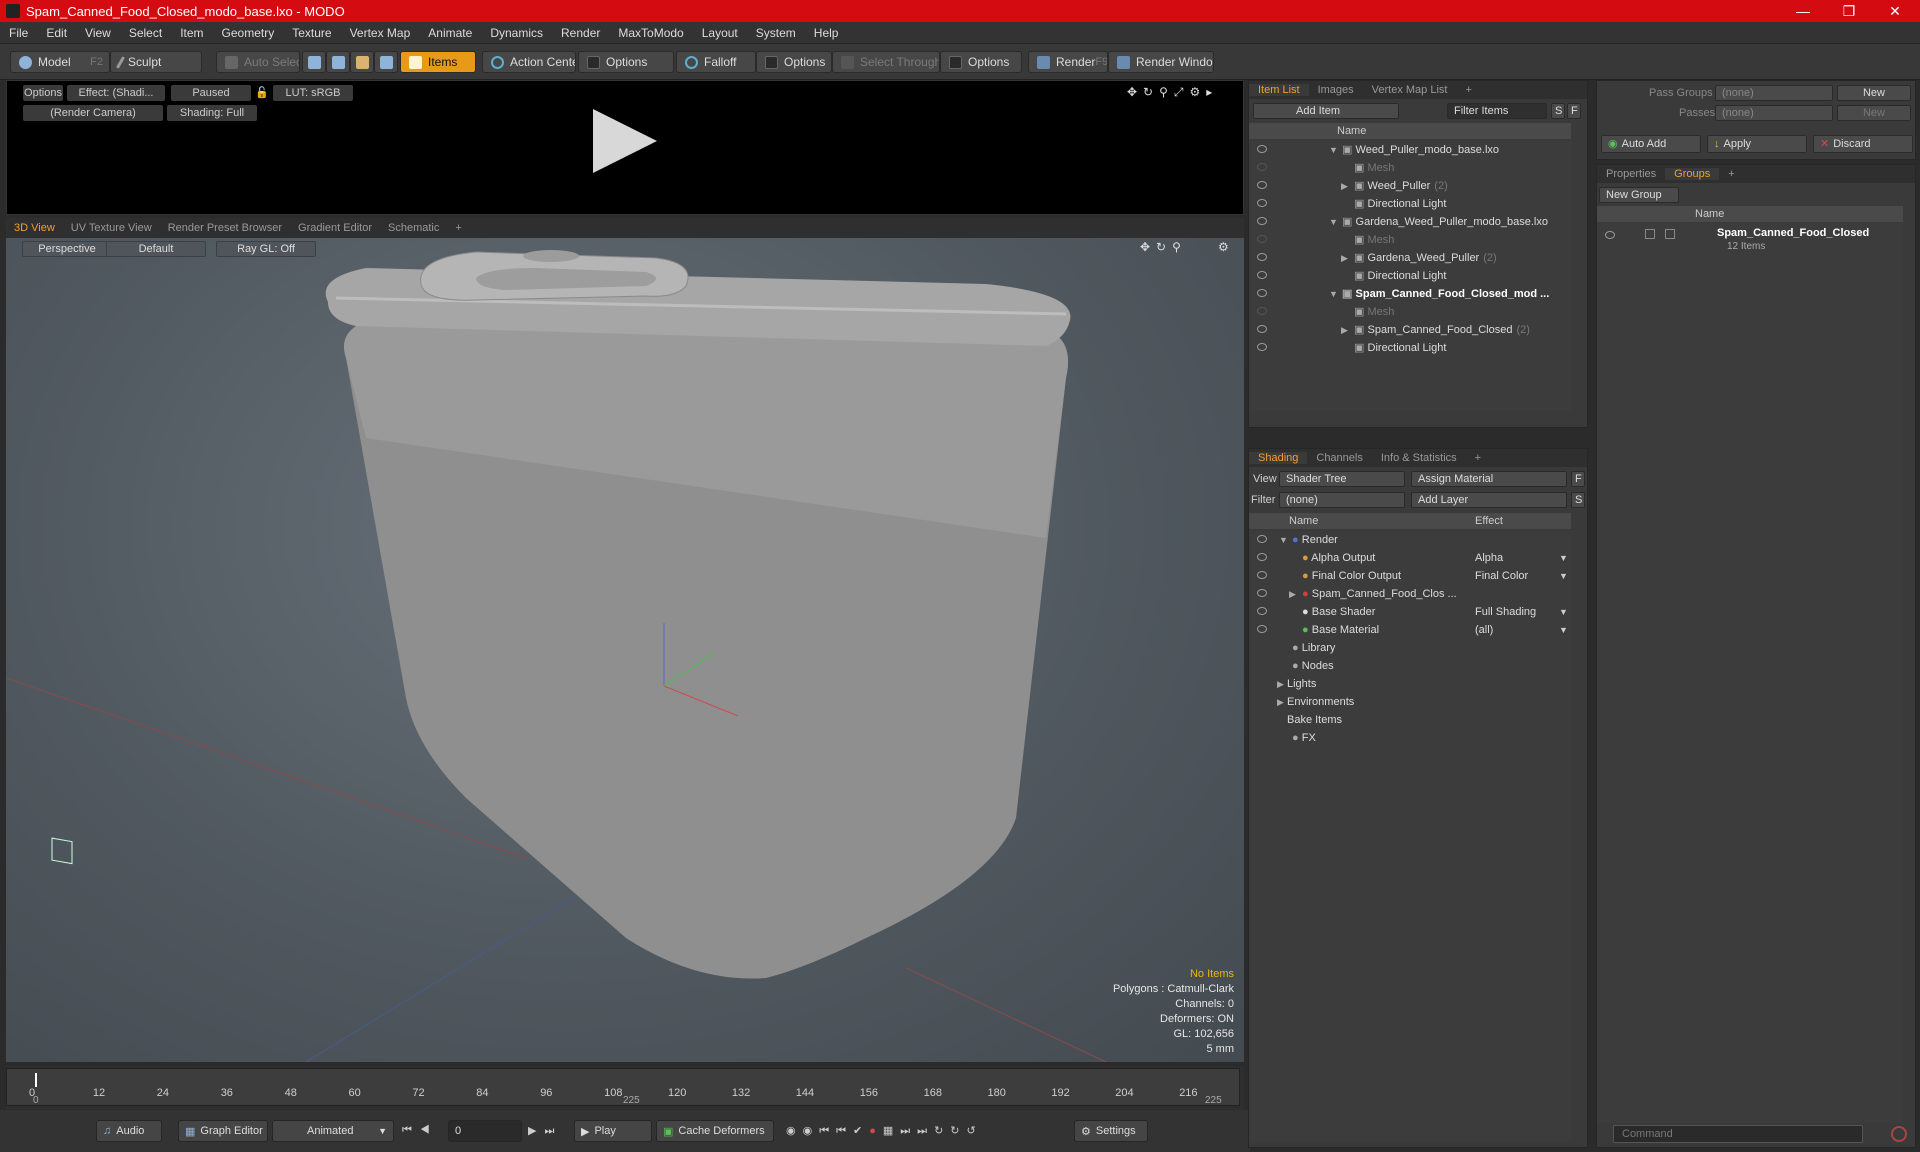  I want to click on shader-tree-row: ▼ ● Render, so click(1410, 540).